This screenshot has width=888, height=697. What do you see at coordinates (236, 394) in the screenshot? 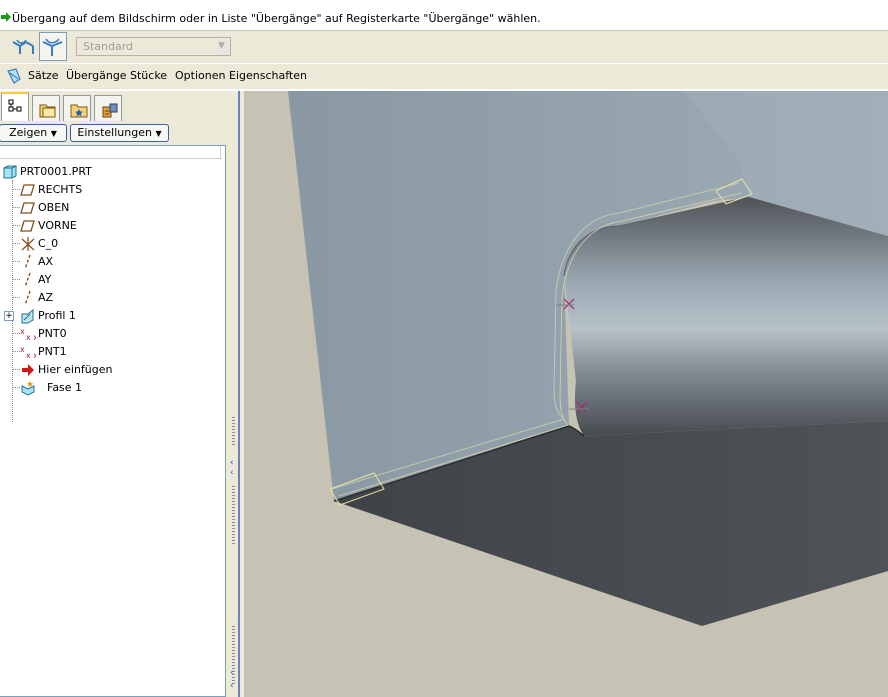
I see `navigator-splitter: ‹ ‹ › › ‹ ‹` at bounding box center [236, 394].